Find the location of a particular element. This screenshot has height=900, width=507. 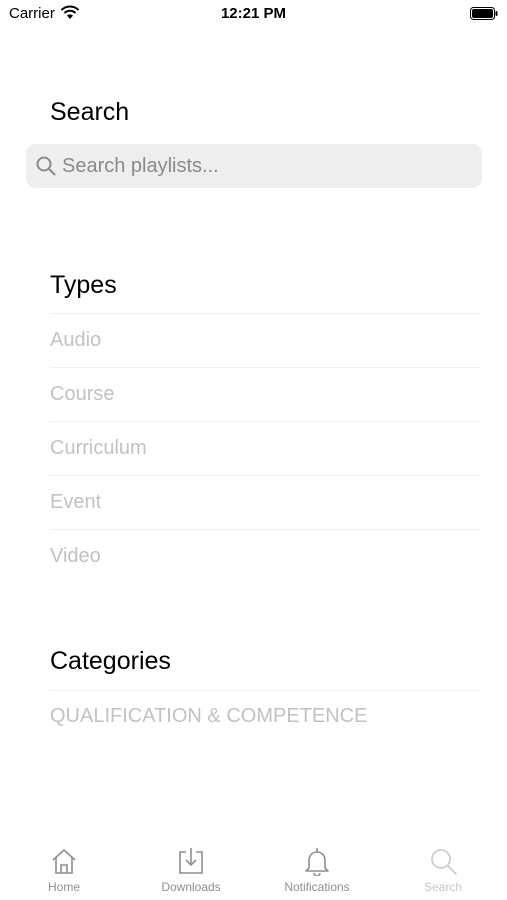

tab-label: Home is located at coordinates (63, 887).